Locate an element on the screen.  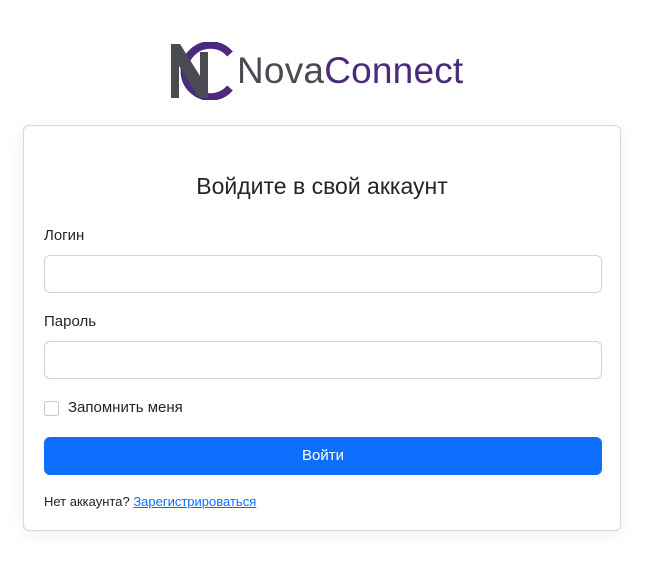
remember-me-label: Запомнить меня is located at coordinates (125, 408).